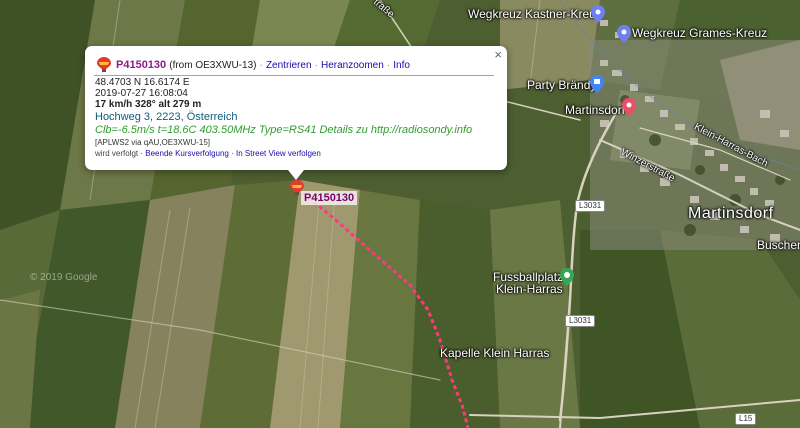  Describe the element at coordinates (213, 65) in the screenshot. I see `info-from: (from OE3XWU-13)` at that location.